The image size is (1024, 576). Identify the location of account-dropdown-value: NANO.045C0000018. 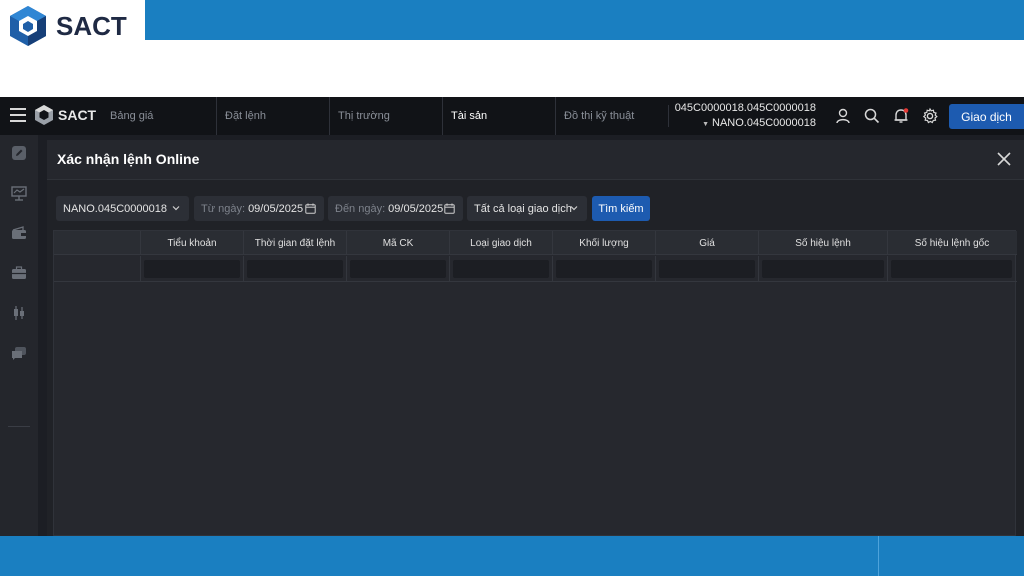
(115, 208).